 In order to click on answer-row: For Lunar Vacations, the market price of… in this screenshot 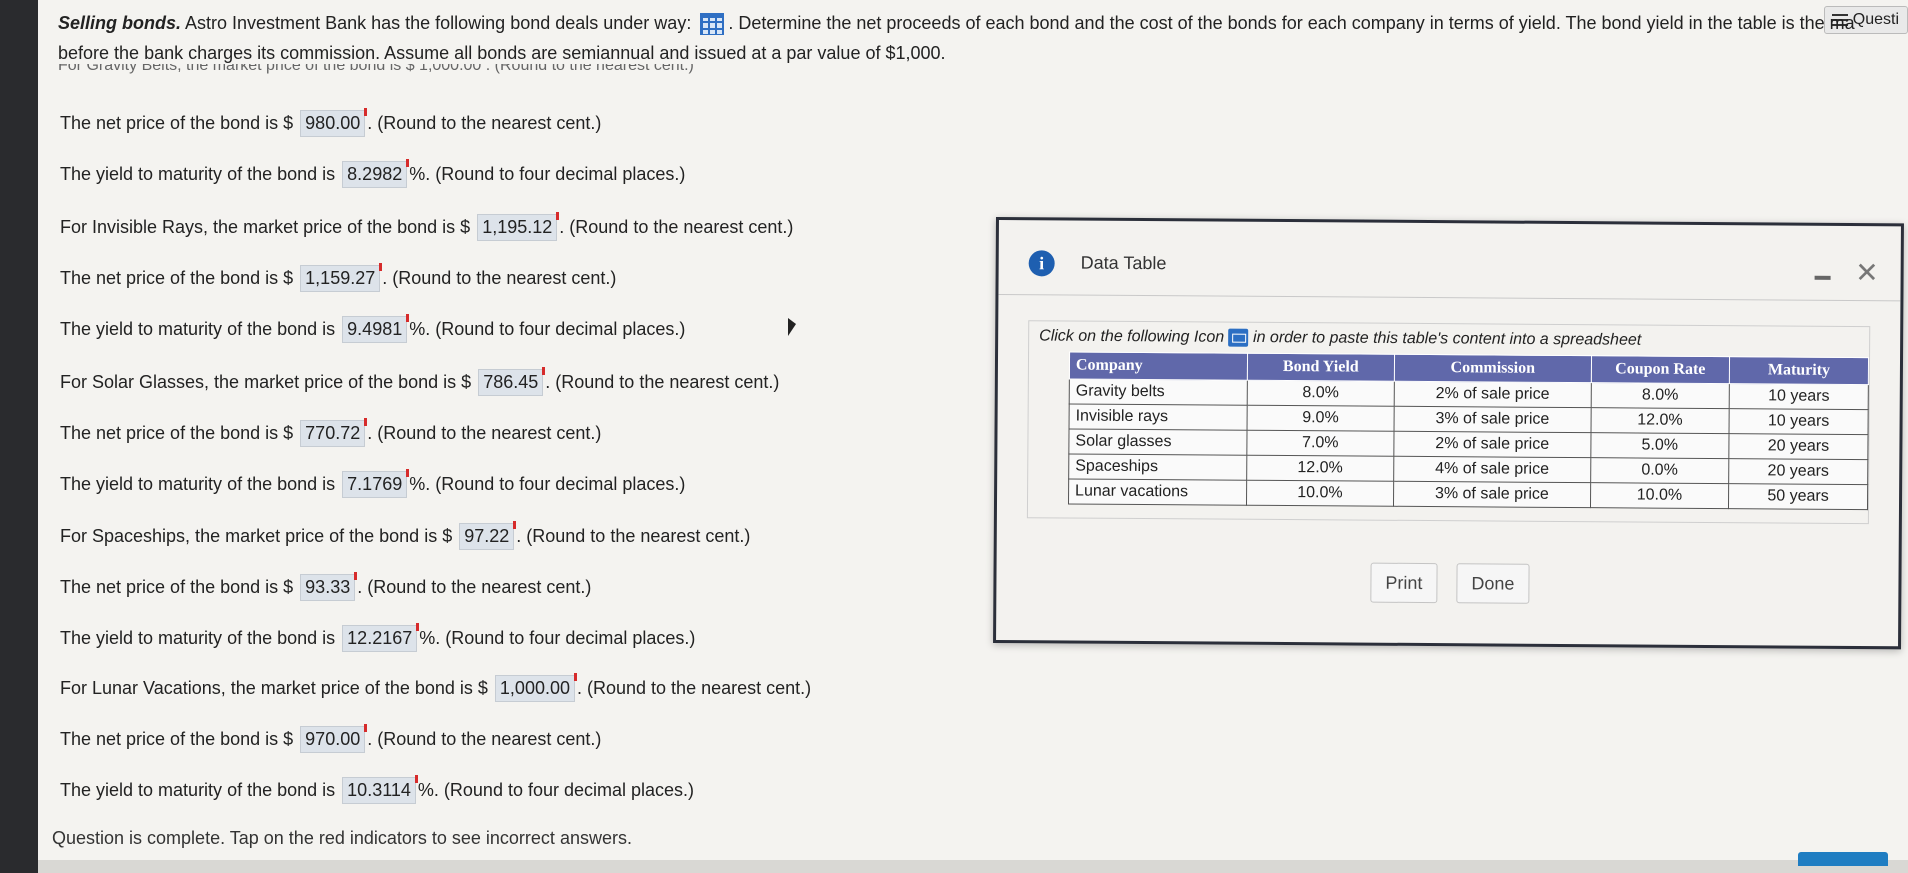, I will do `click(436, 687)`.